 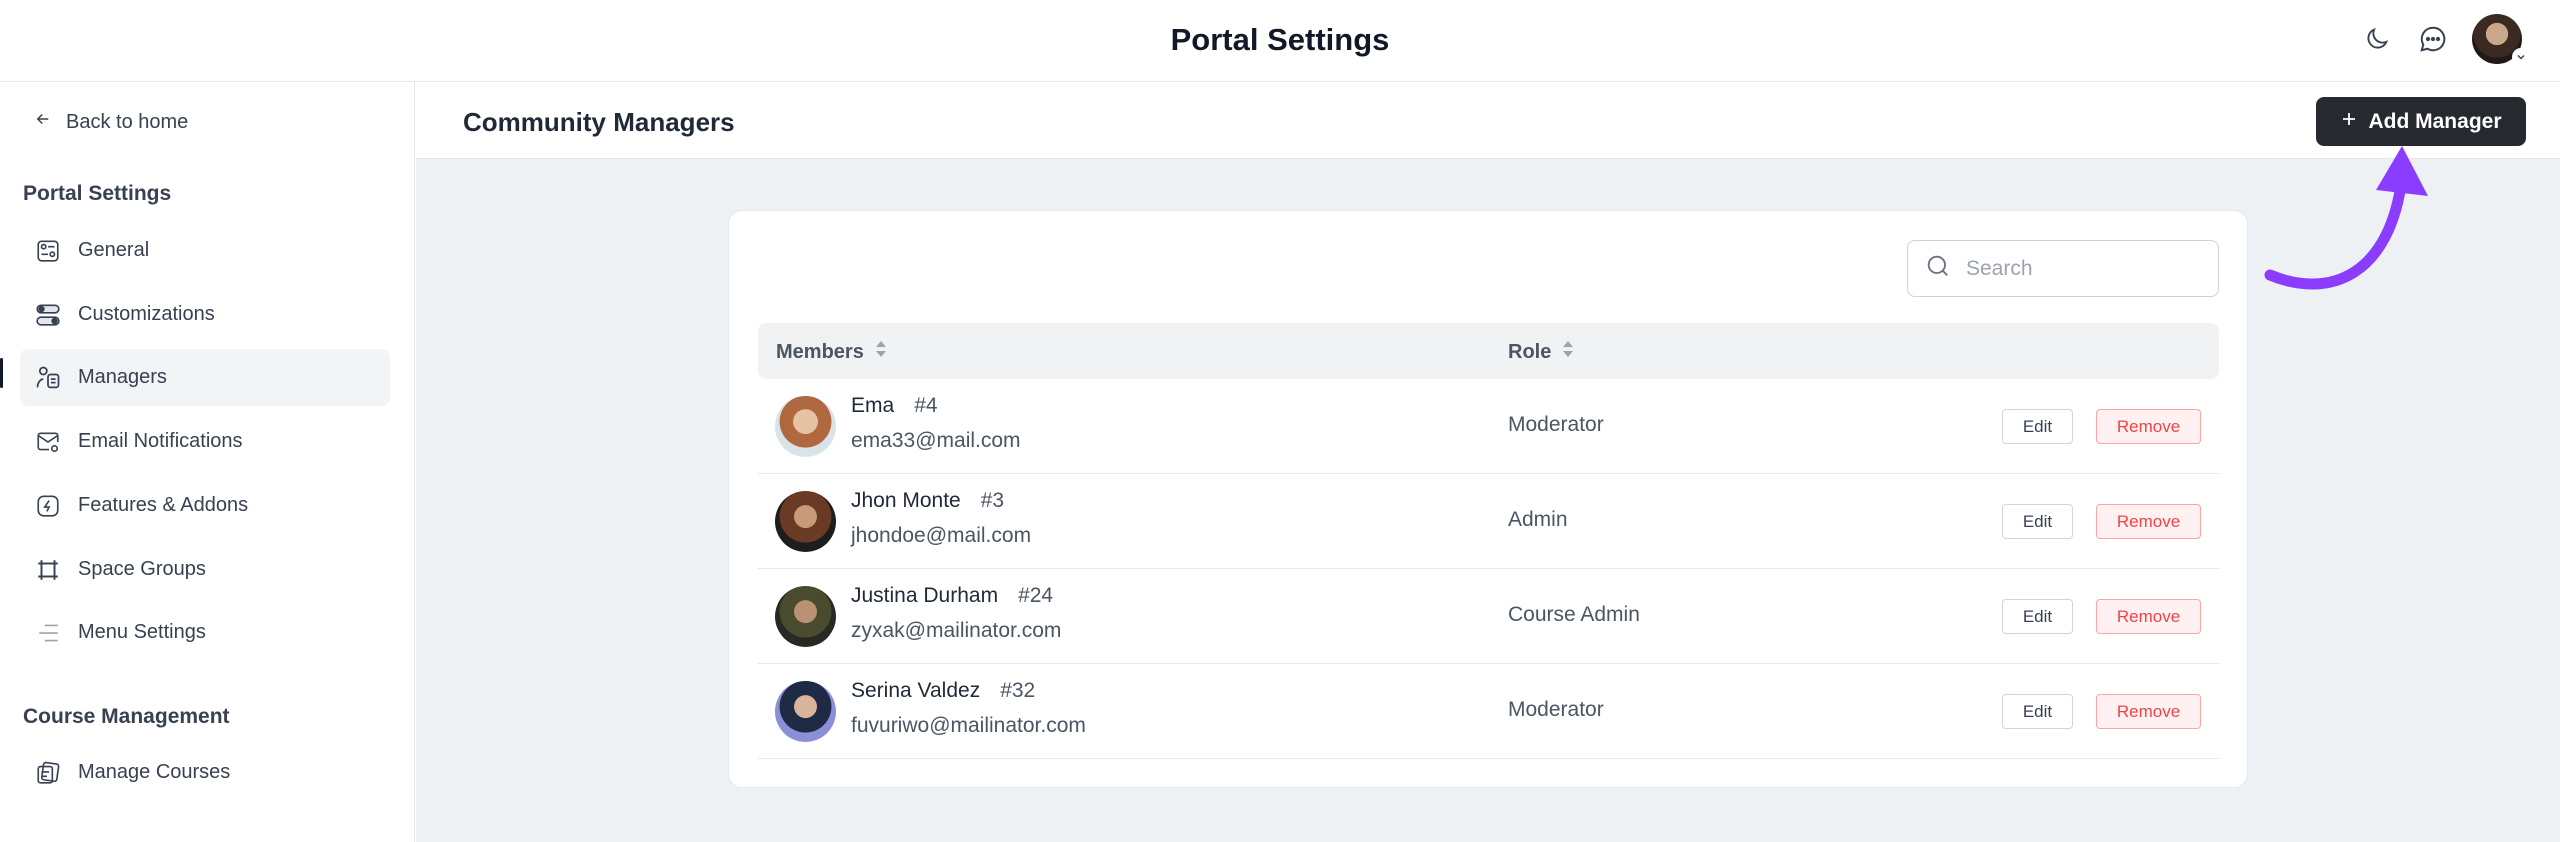 I want to click on annotation-arrow-icon, so click(x=2346, y=218).